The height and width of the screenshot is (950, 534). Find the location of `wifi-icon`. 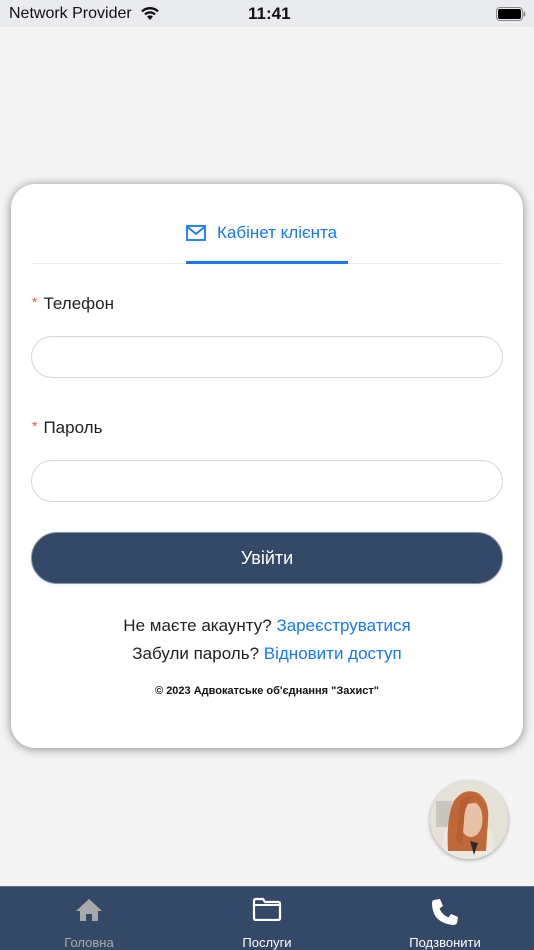

wifi-icon is located at coordinates (150, 13).